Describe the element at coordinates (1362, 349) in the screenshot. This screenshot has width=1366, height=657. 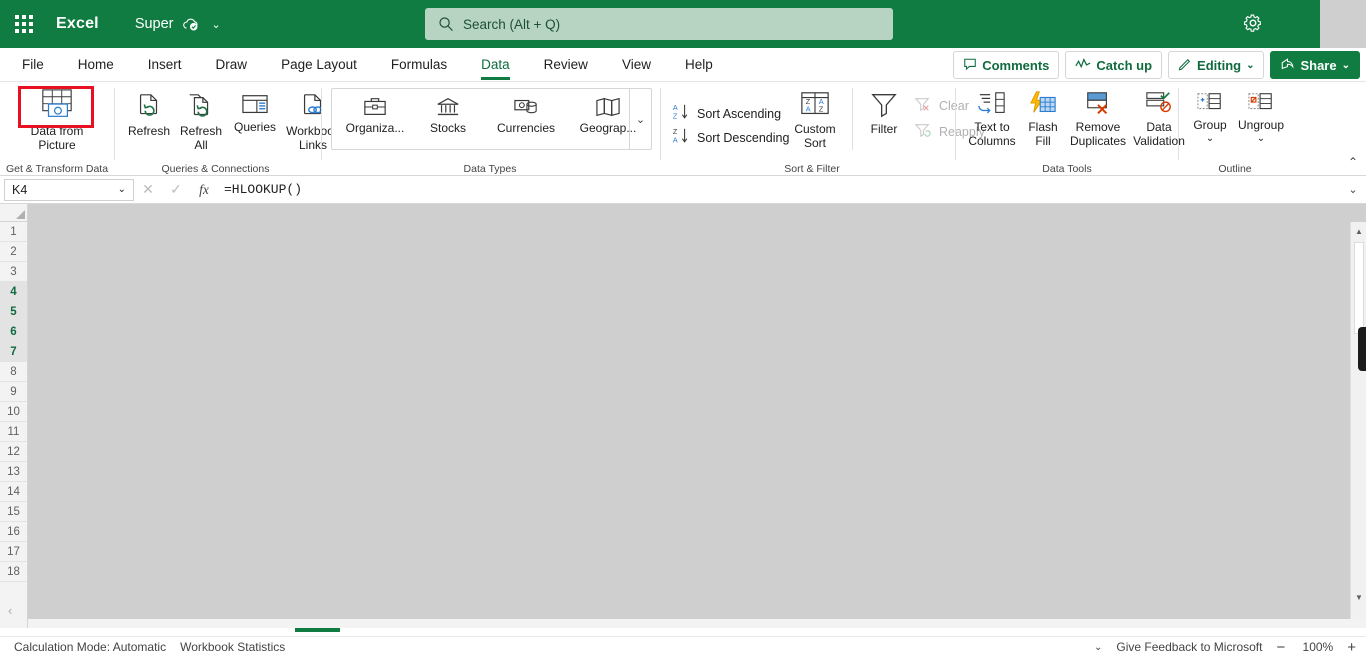
I see `scroll-position-marker` at that location.